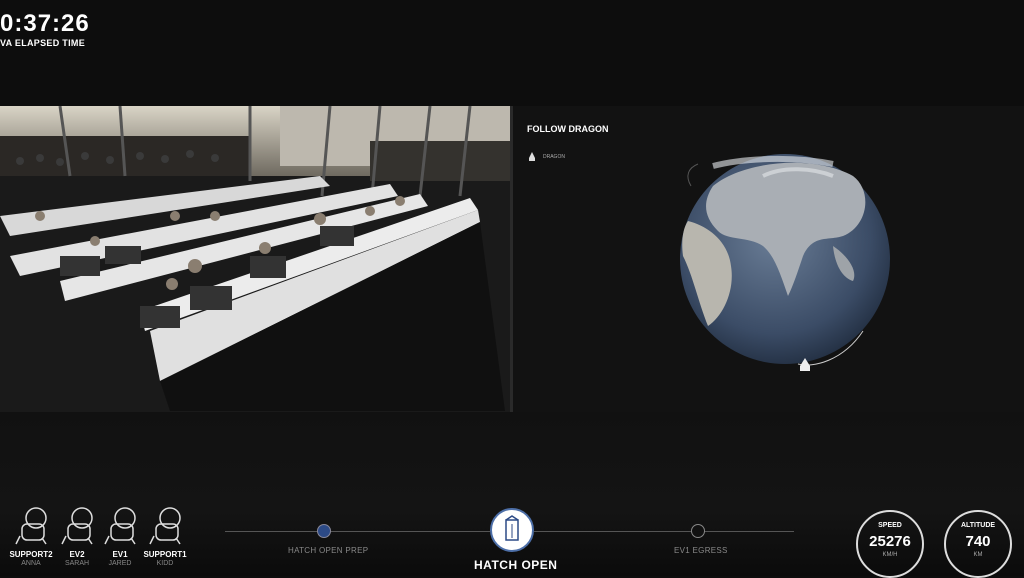  What do you see at coordinates (328, 550) in the screenshot?
I see `timeline-label-previous: HATCH OPEN PREP` at bounding box center [328, 550].